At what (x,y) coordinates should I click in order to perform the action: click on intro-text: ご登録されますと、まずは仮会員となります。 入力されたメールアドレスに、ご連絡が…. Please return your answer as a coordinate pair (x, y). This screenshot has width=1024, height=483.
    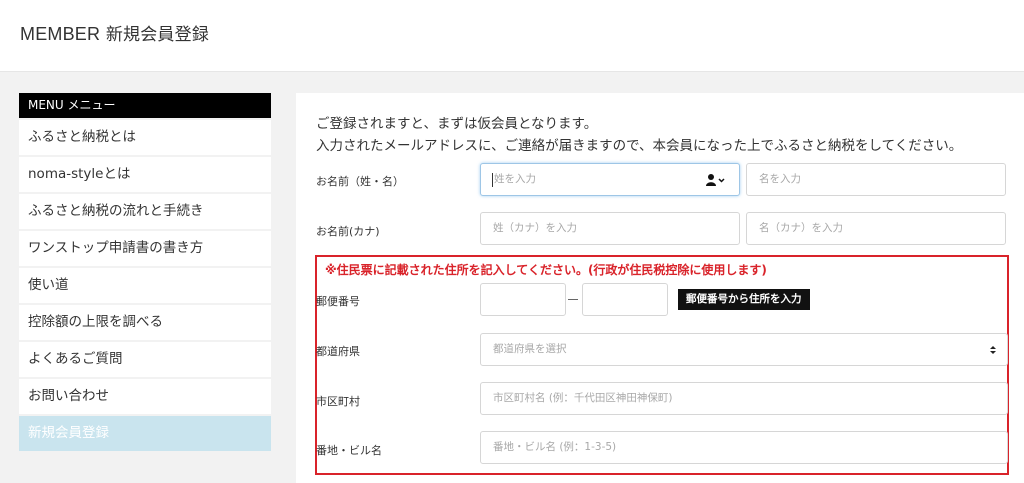
    Looking at the image, I should click on (639, 135).